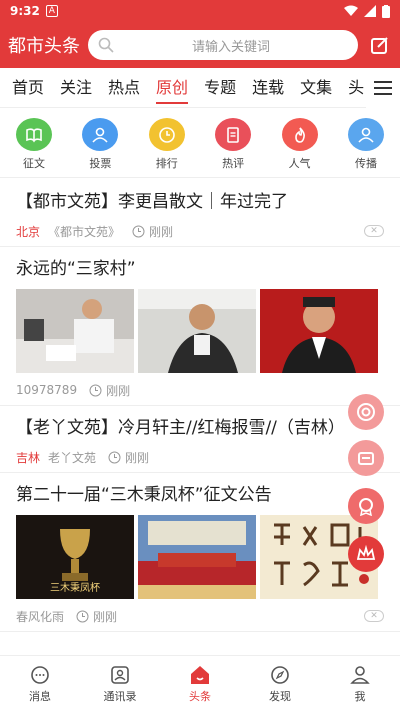 This screenshot has width=400, height=711. I want to click on tab-item: 专题, so click(220, 88).